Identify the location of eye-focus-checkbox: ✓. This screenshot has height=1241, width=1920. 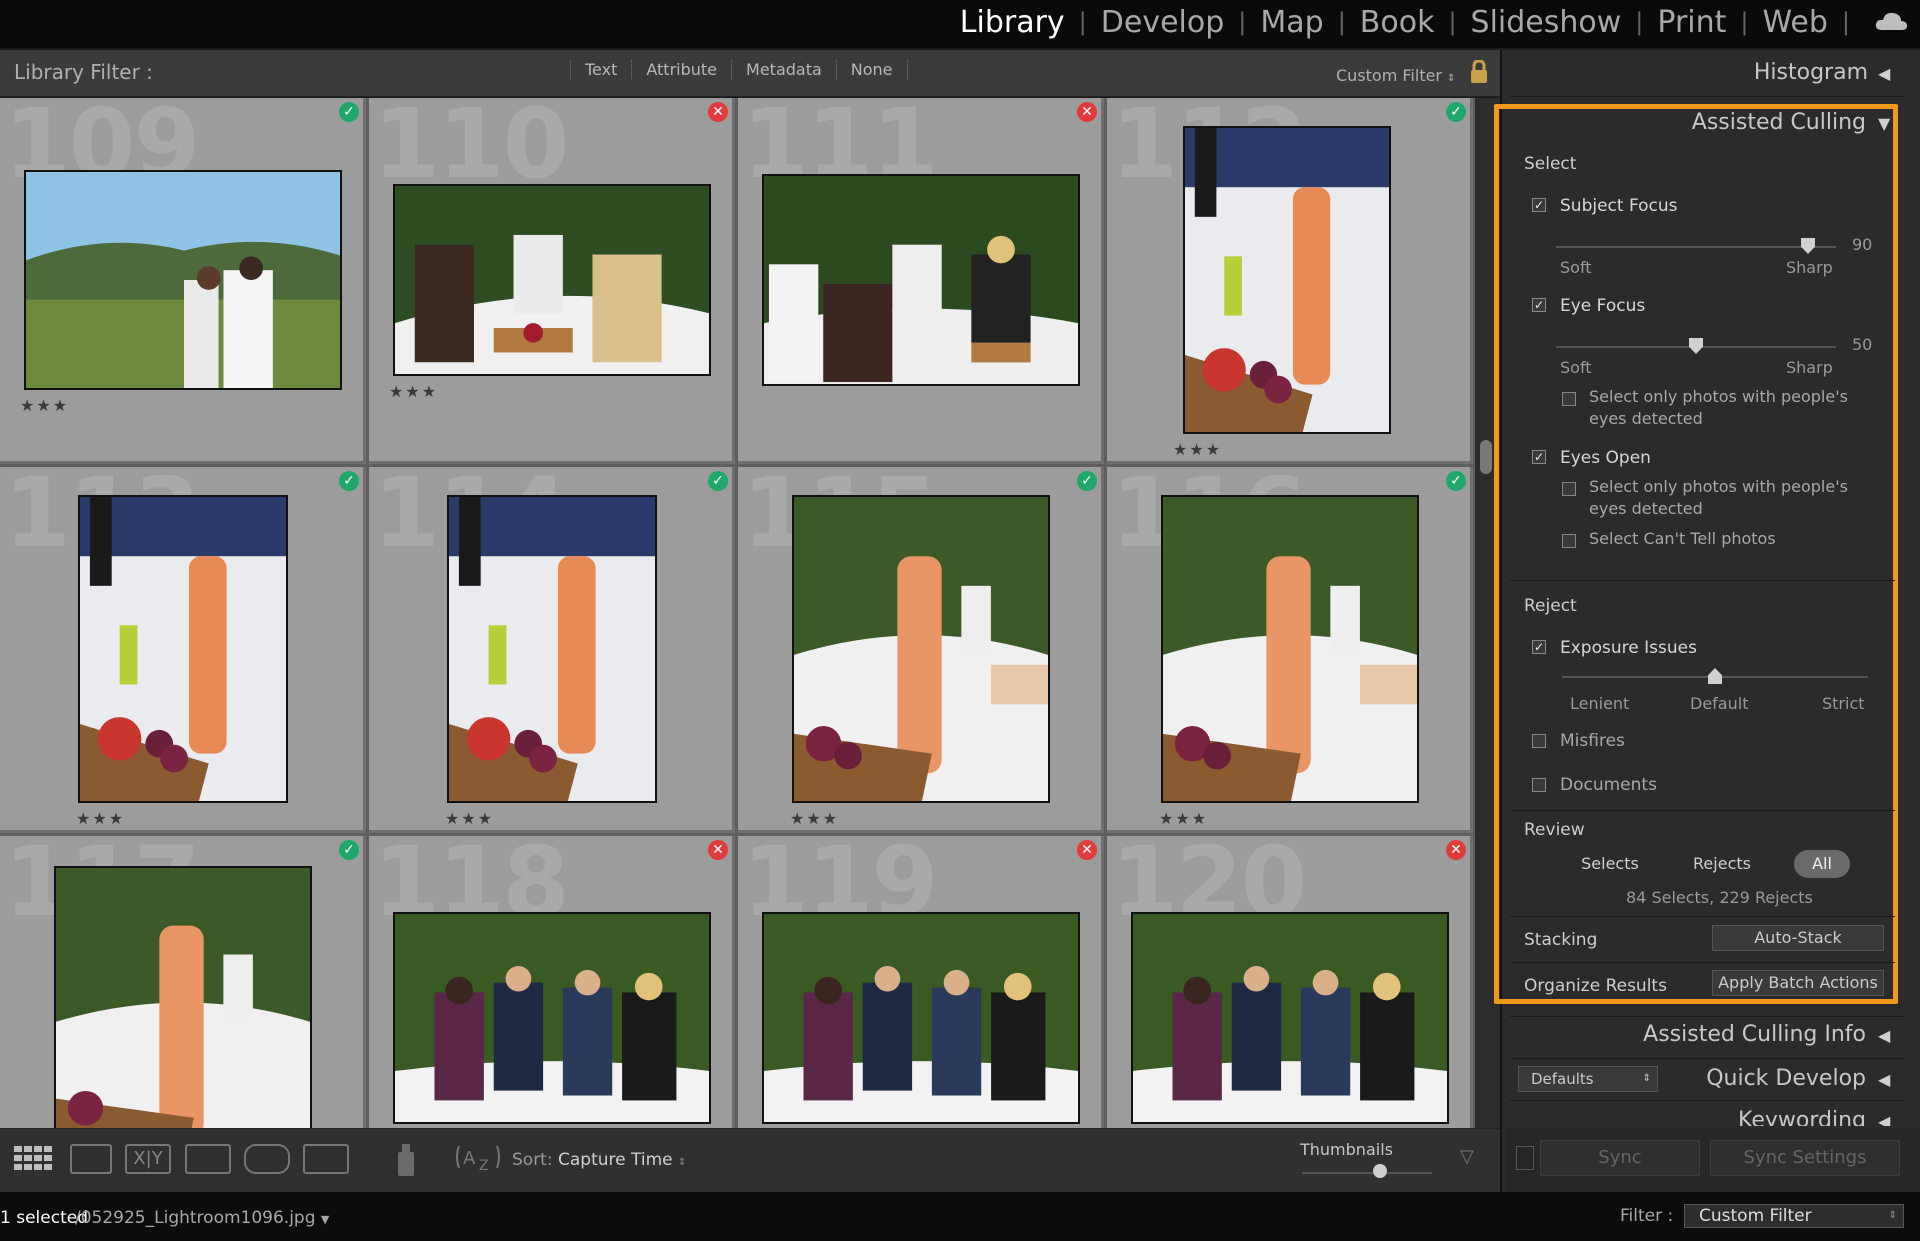
(1539, 305).